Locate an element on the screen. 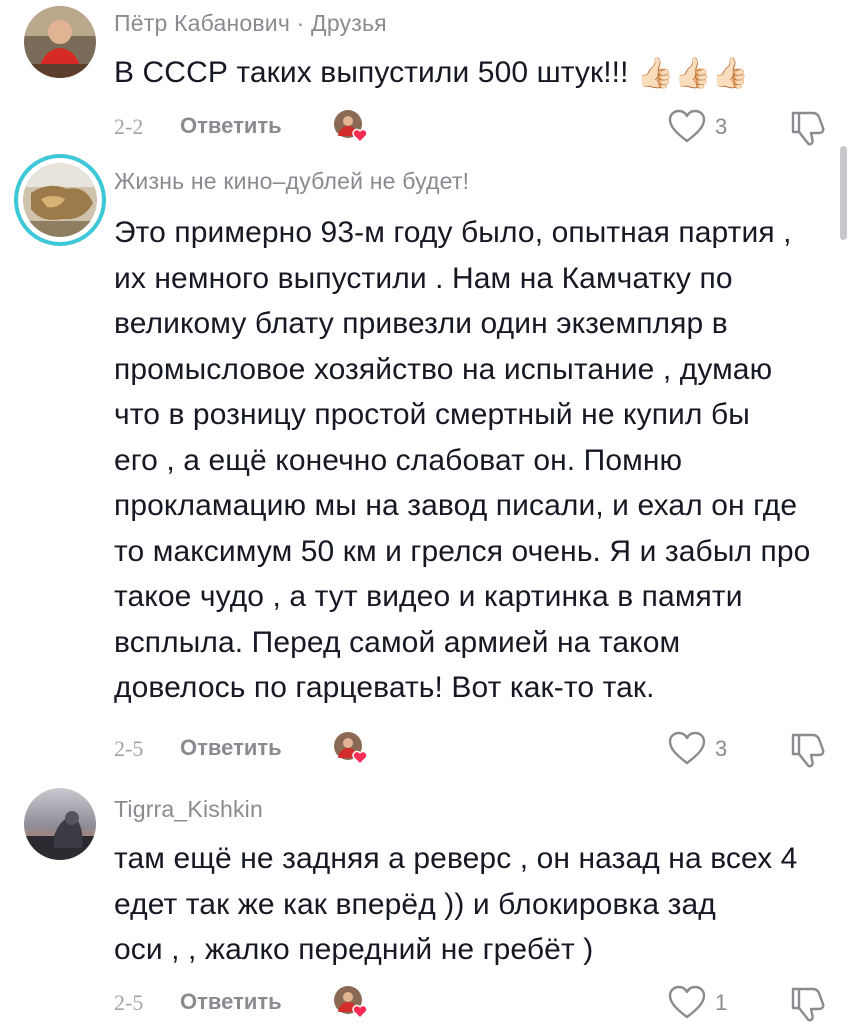  like-count: 1 is located at coordinates (721, 1002).